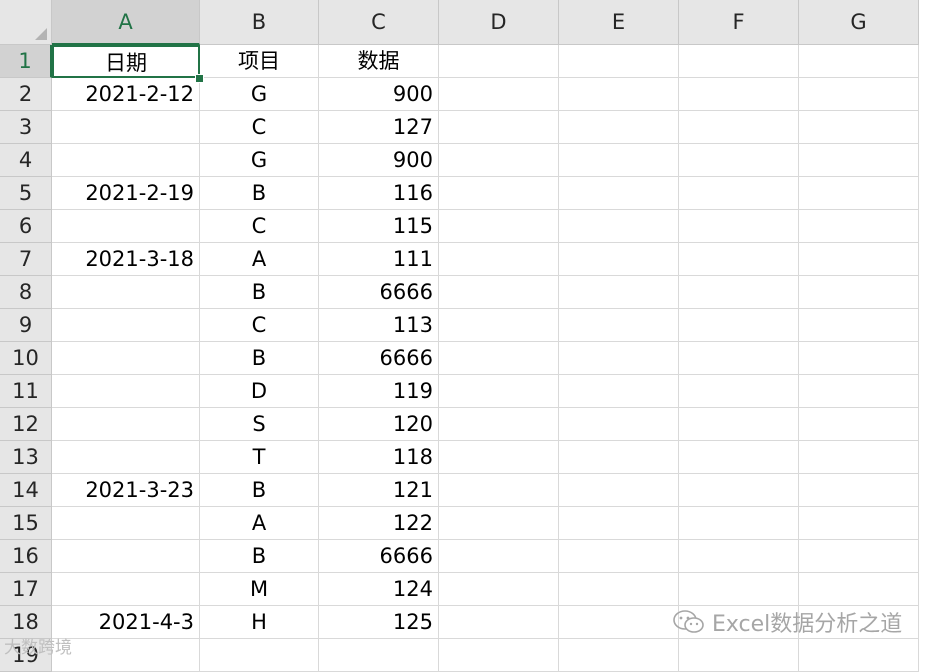 Image resolution: width=938 pixels, height=672 pixels. What do you see at coordinates (26, 391) in the screenshot?
I see `row-header-11: 11` at bounding box center [26, 391].